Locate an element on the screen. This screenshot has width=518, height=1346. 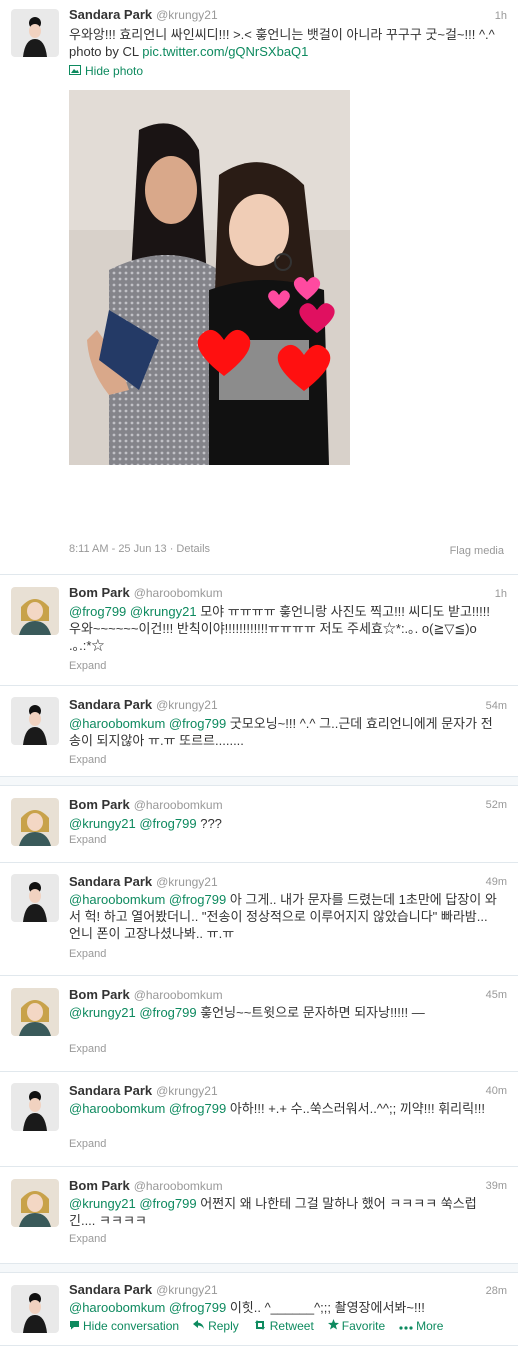
tweet-time: 28m is located at coordinates (496, 1291).